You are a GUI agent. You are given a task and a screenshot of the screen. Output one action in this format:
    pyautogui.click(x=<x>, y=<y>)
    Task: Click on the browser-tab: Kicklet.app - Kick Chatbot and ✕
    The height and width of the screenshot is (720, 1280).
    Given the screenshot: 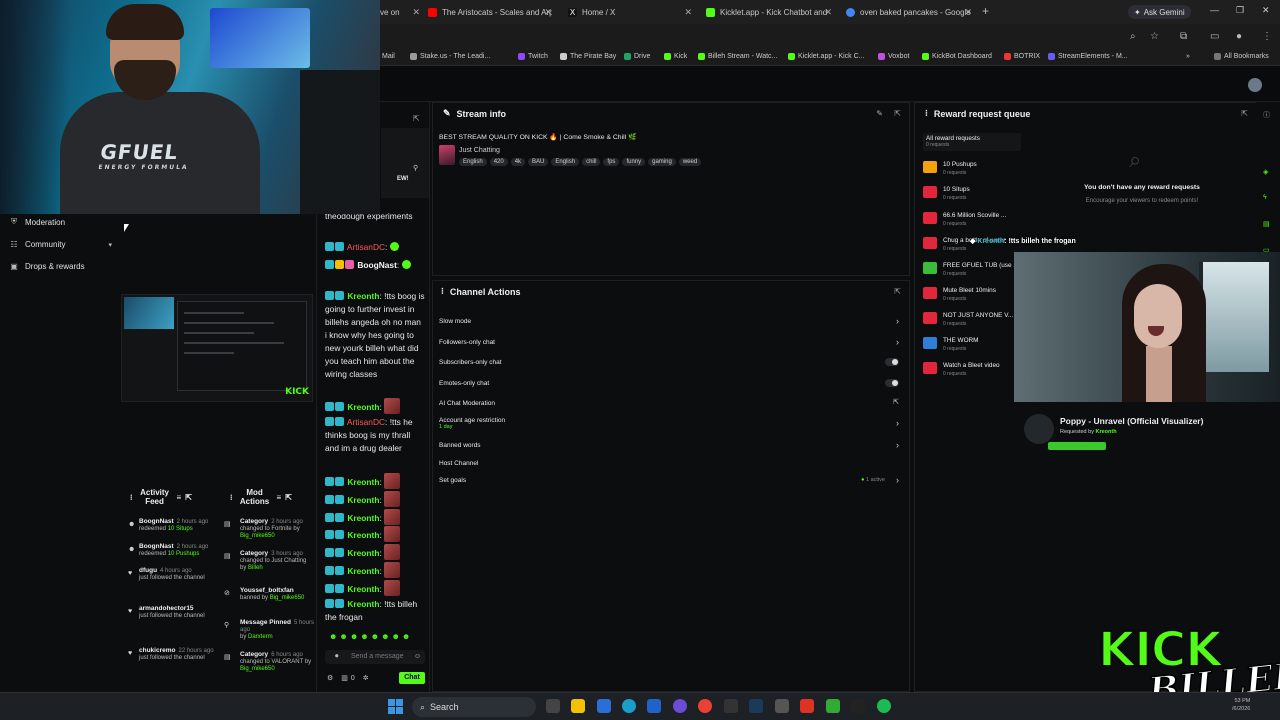 What is the action you would take?
    pyautogui.click(x=769, y=12)
    